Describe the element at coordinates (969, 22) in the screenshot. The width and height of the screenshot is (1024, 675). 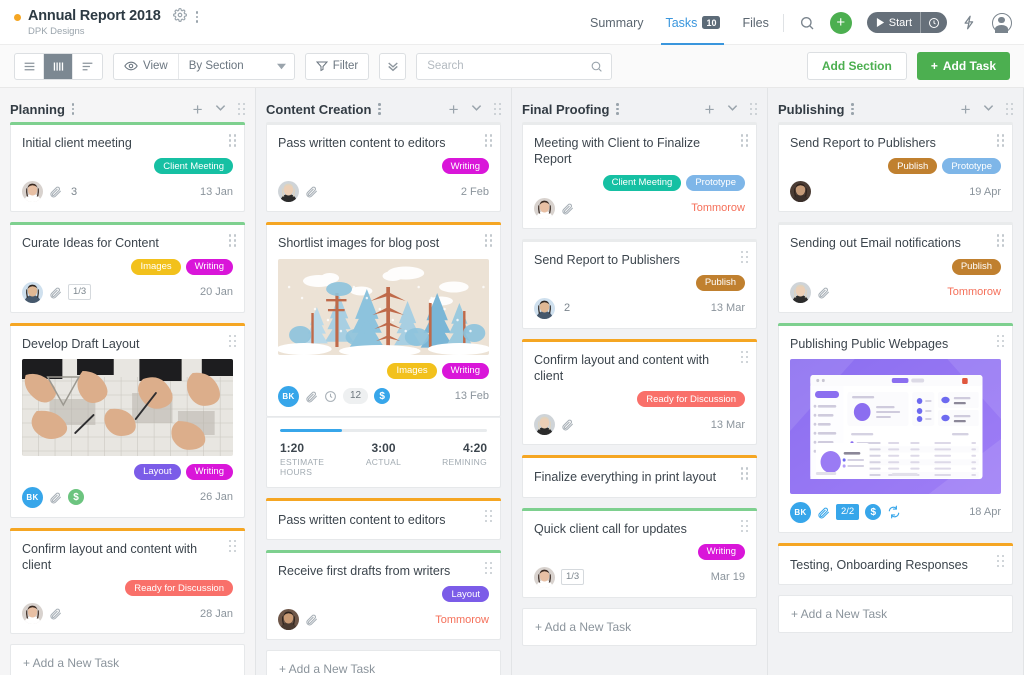
I see `bolt-icon` at that location.